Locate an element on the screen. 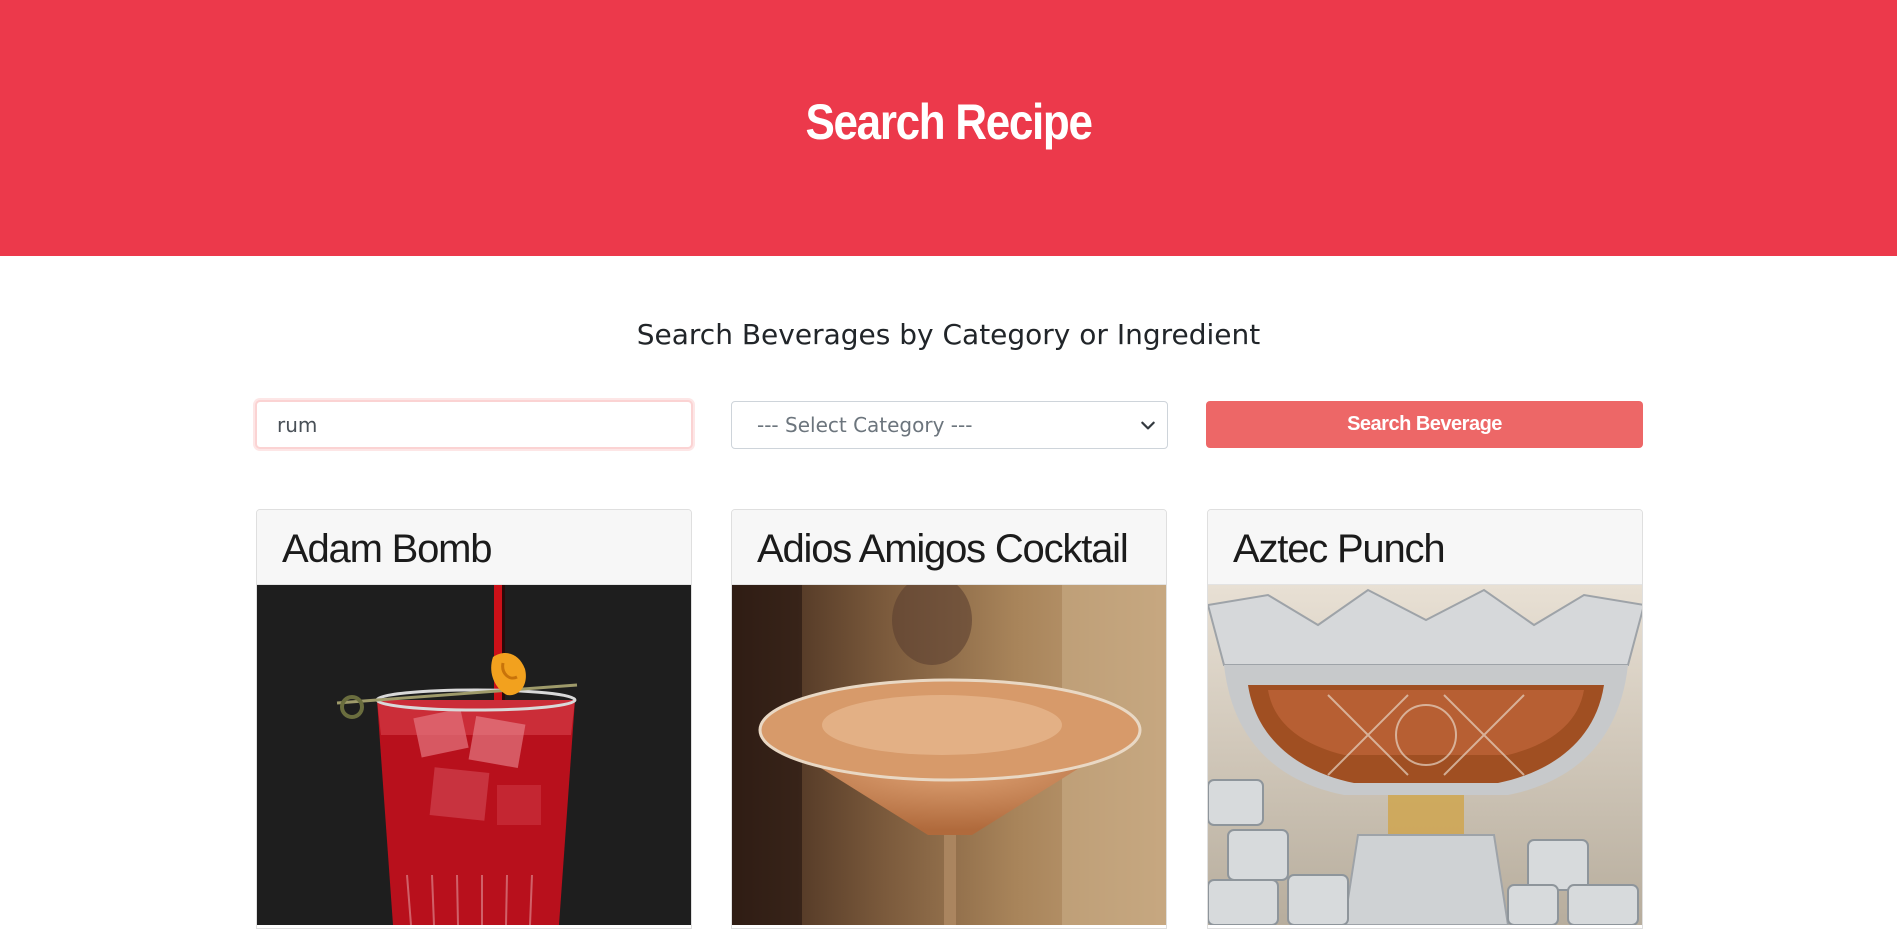 The image size is (1897, 929). beverage-name: Adios Amigos Cocktail is located at coordinates (943, 548).